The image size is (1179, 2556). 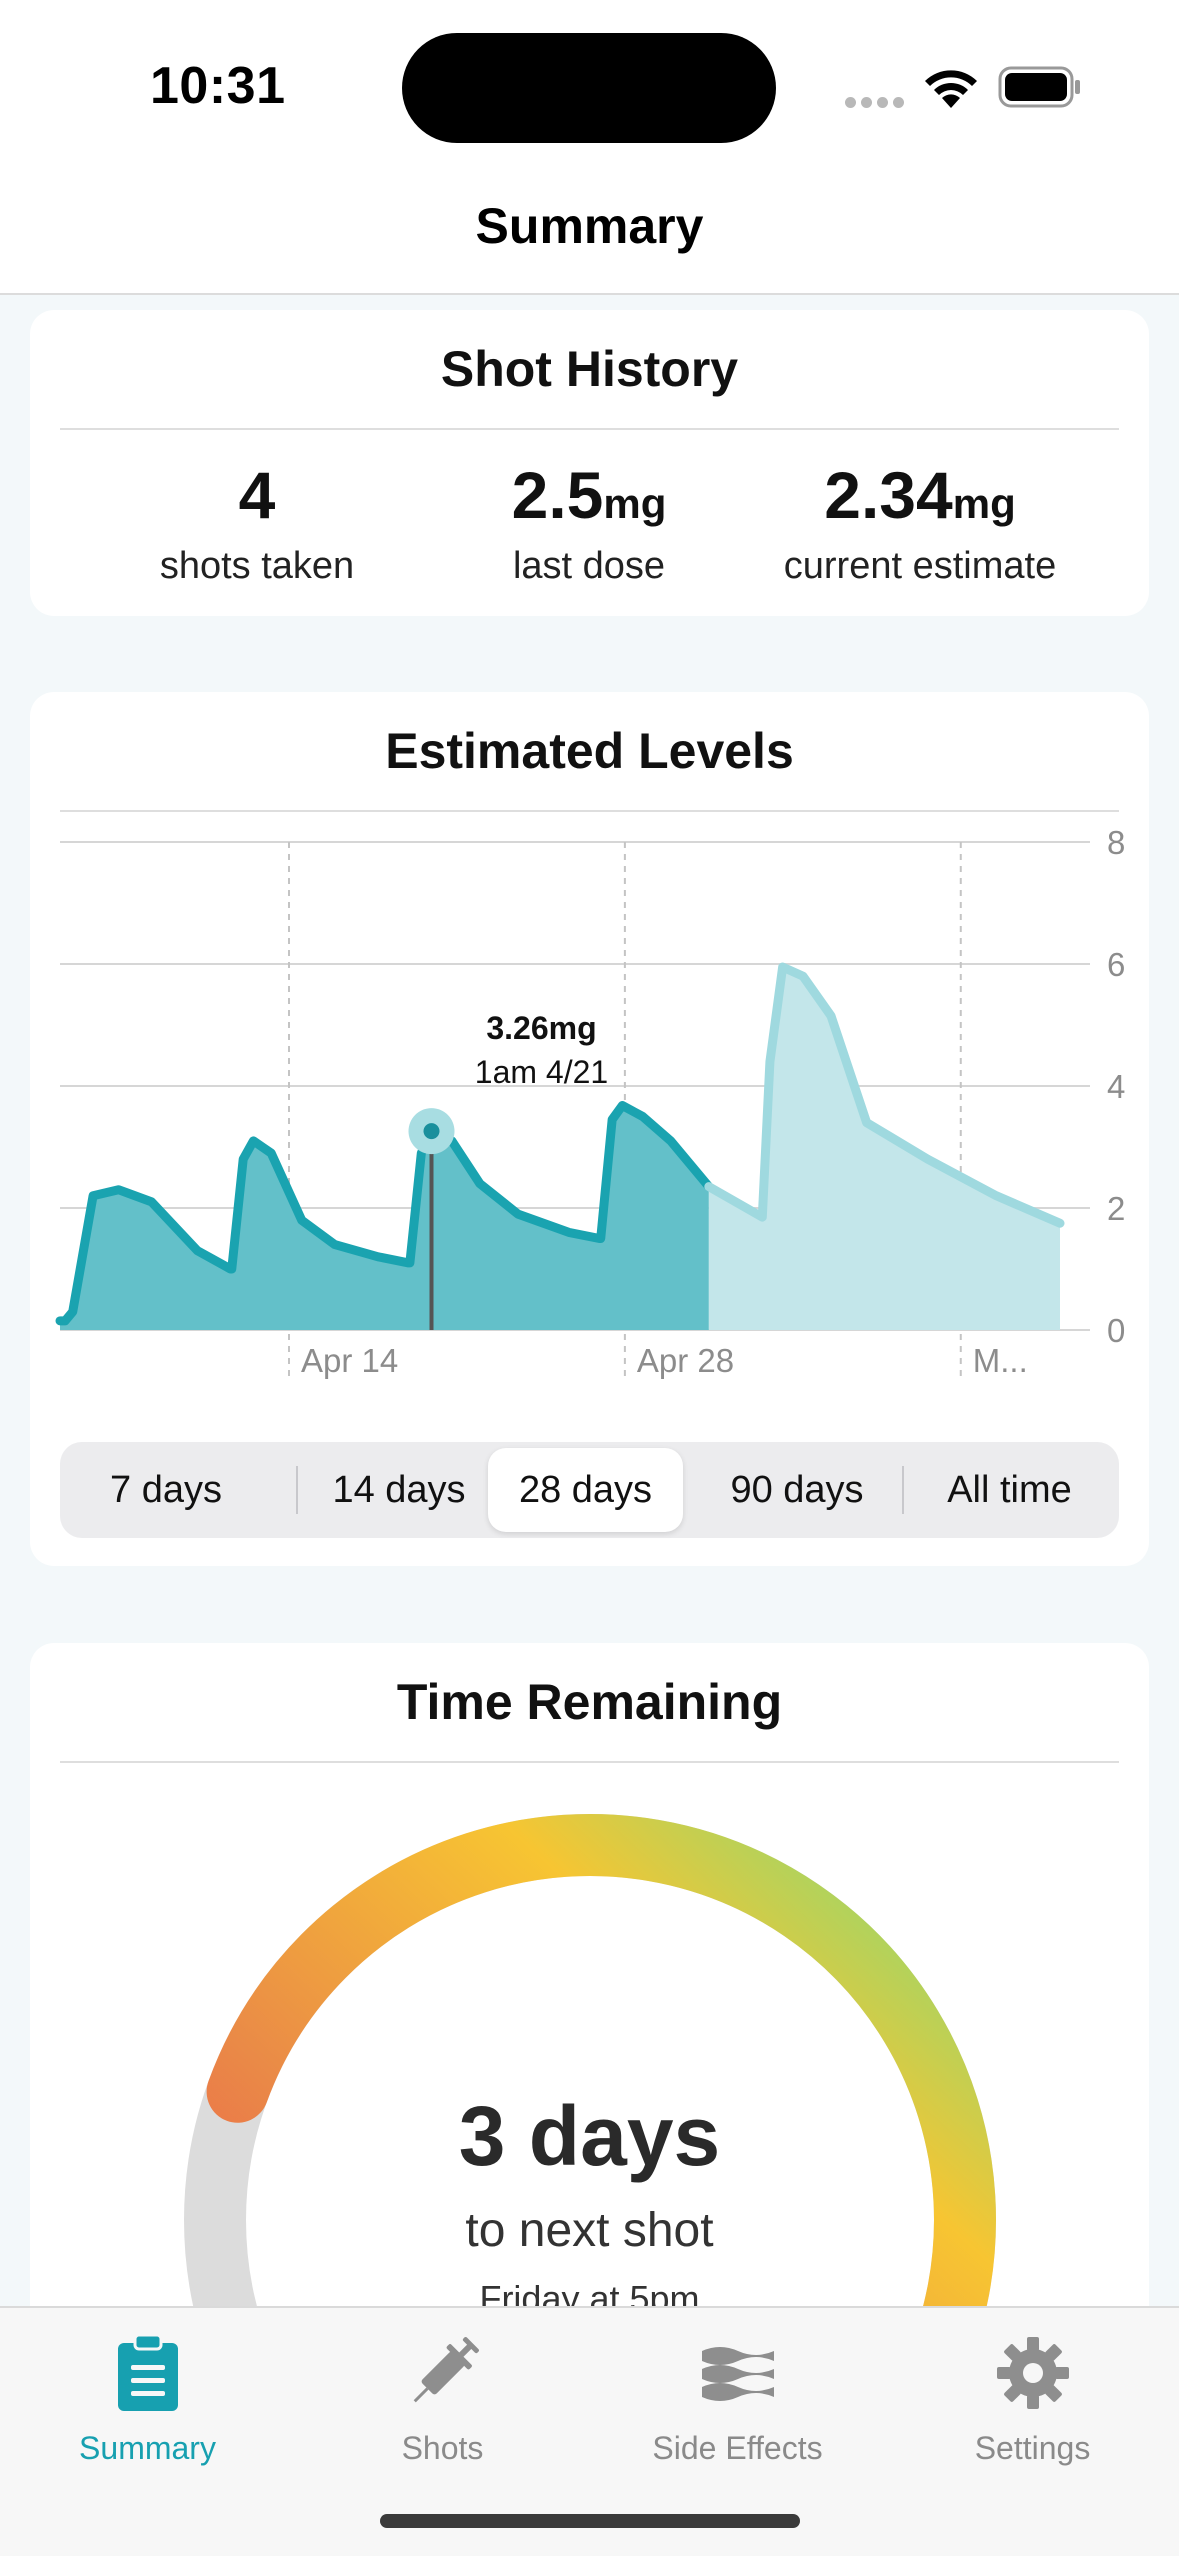 I want to click on range-7-days: 7 days, so click(x=166, y=1490).